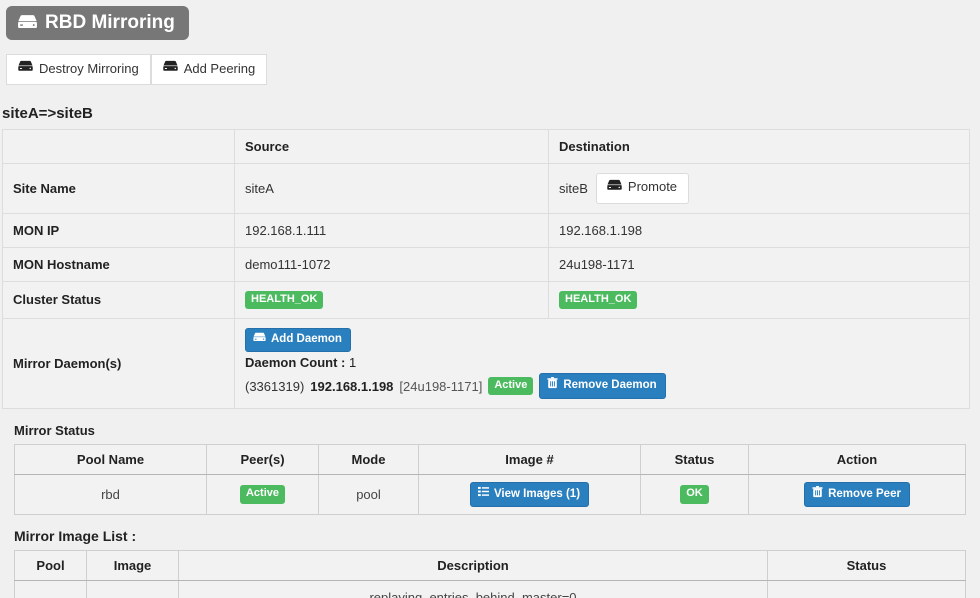 The height and width of the screenshot is (598, 980). I want to click on remove-daemon-label: Remove Daemon, so click(610, 385).